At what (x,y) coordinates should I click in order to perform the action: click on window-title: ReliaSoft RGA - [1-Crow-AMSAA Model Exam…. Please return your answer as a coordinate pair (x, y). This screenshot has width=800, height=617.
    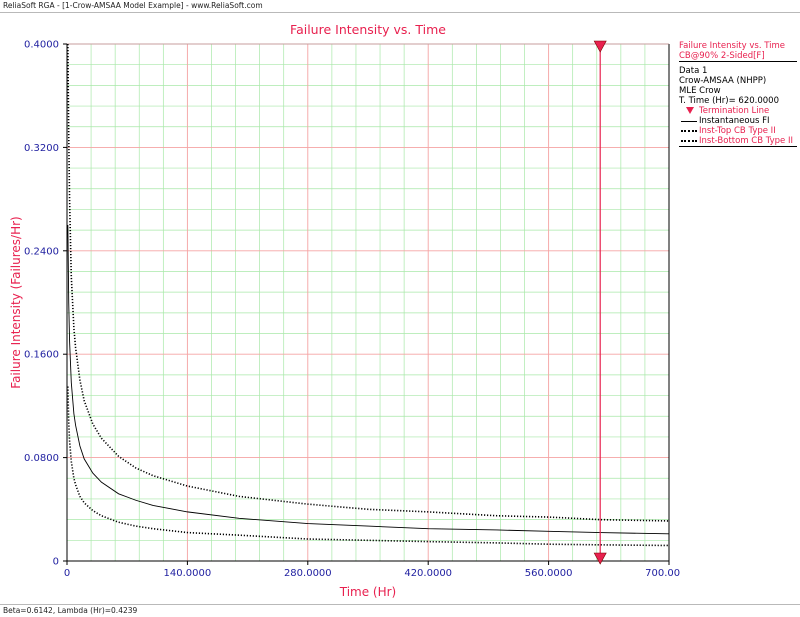
    Looking at the image, I should click on (400, 6).